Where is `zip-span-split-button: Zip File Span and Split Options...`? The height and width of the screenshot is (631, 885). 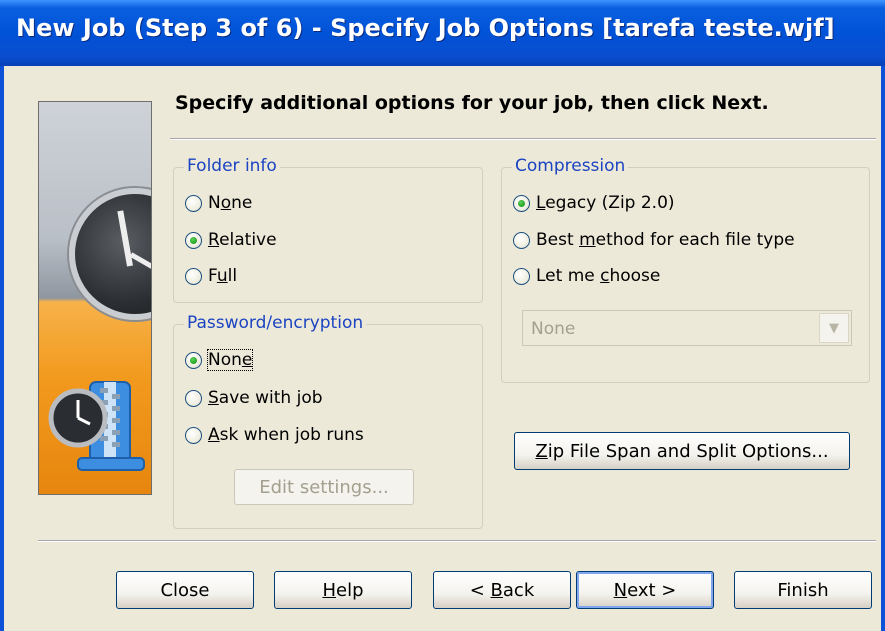
zip-span-split-button: Zip File Span and Split Options... is located at coordinates (682, 451).